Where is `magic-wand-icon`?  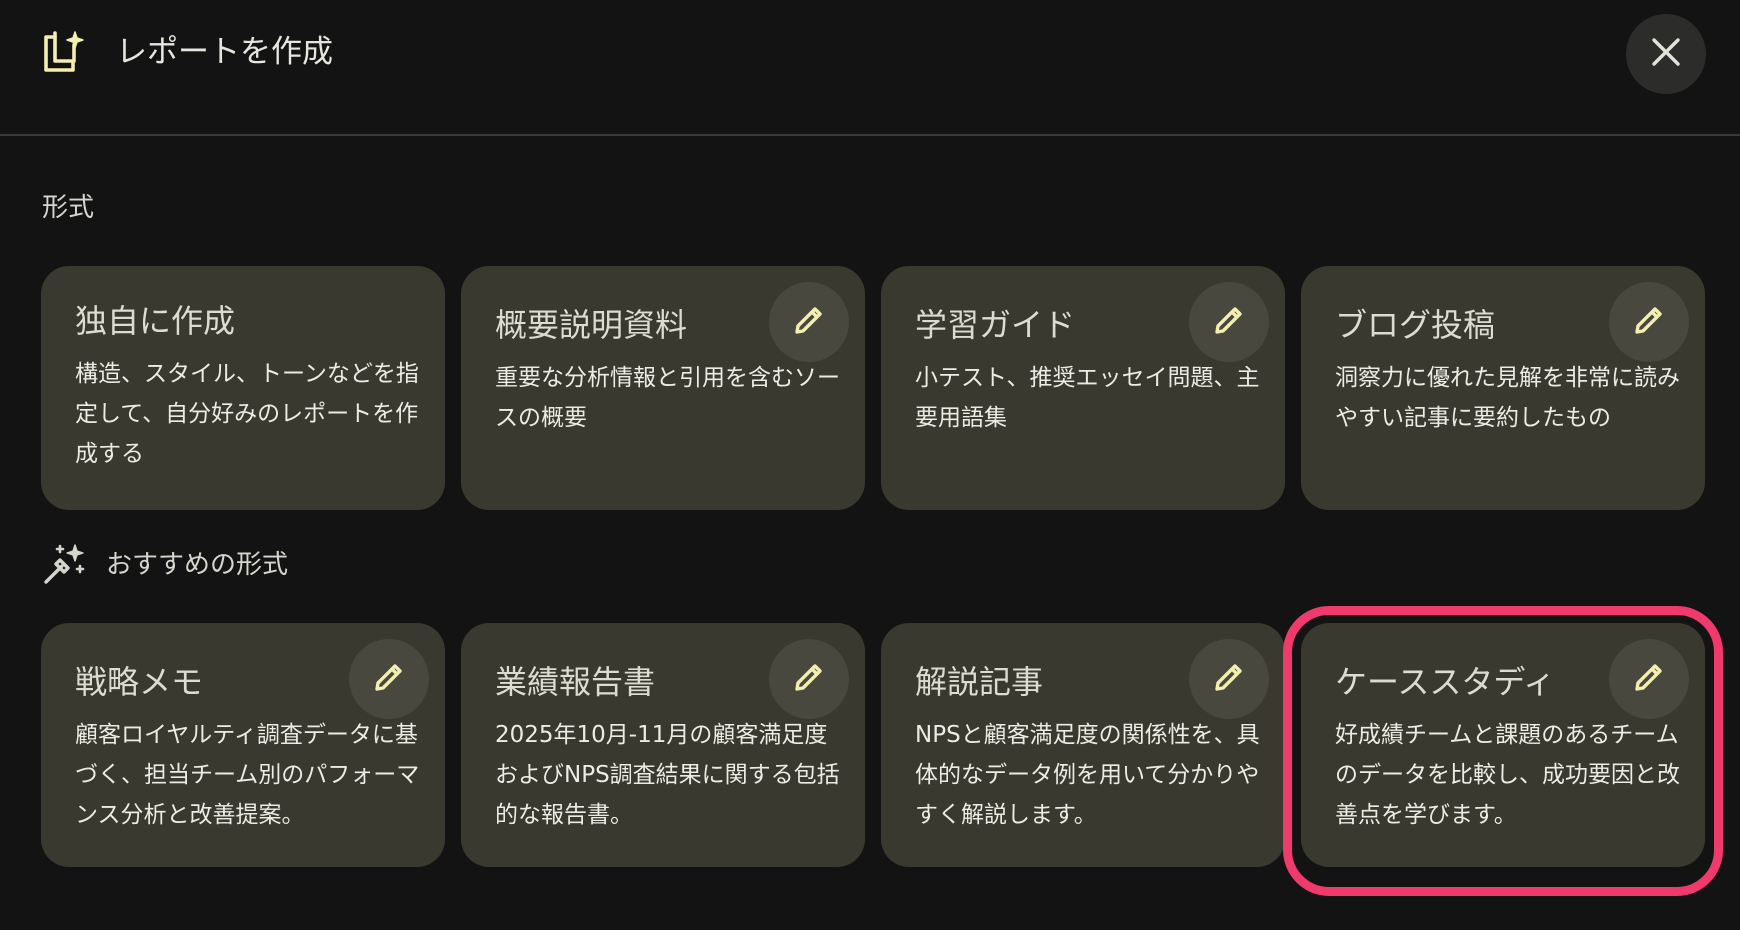
magic-wand-icon is located at coordinates (64, 564).